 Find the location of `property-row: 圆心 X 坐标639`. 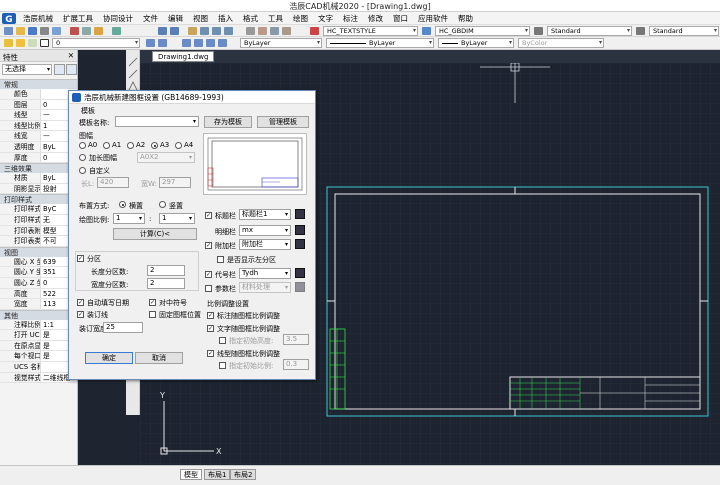

property-row: 圆心 X 坐标639 is located at coordinates (38, 262).